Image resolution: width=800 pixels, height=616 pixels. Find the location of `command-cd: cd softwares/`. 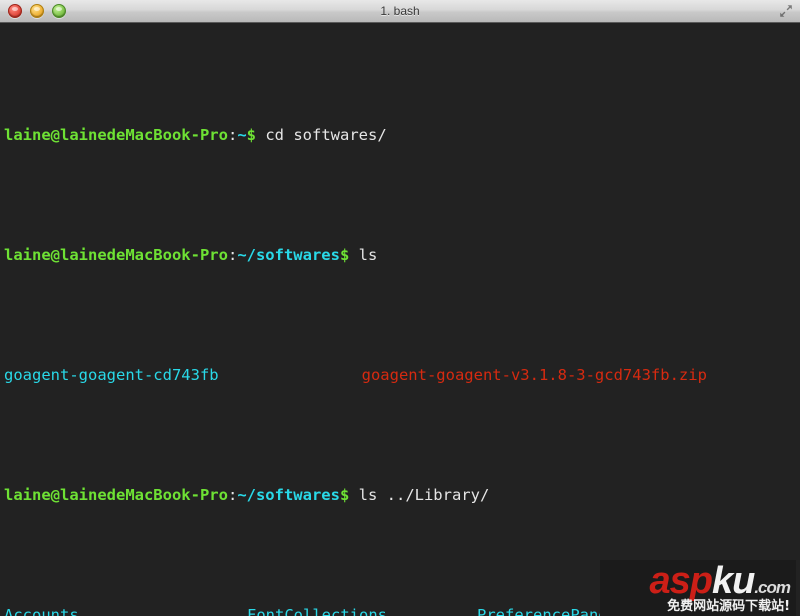

command-cd: cd softwares/ is located at coordinates (326, 135).